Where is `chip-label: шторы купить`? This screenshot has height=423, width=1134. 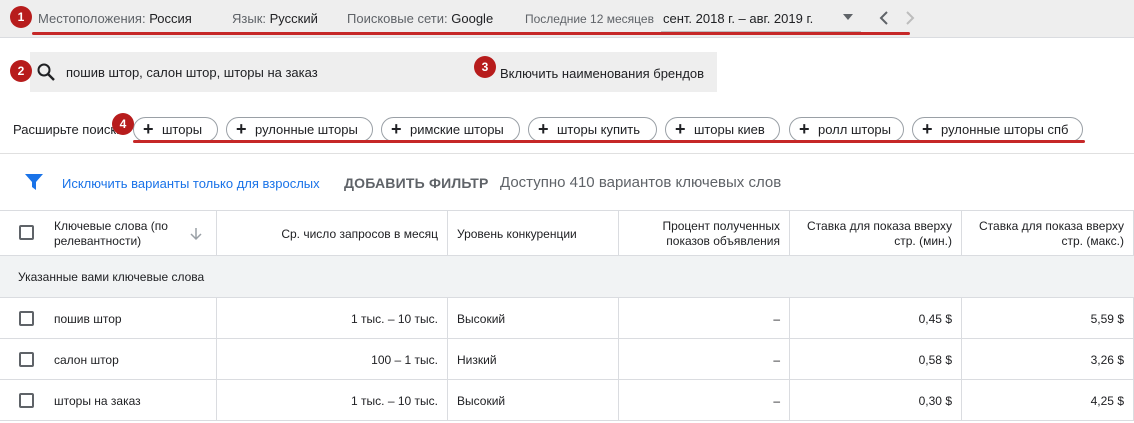 chip-label: шторы купить is located at coordinates (599, 129).